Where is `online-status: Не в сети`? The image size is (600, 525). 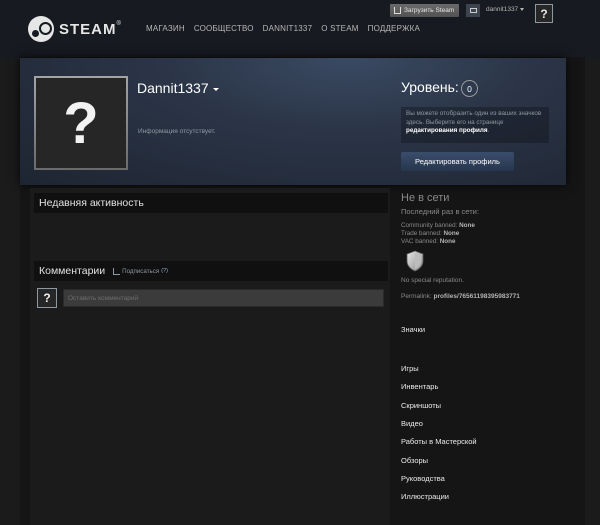
online-status: Не в сети is located at coordinates (425, 198).